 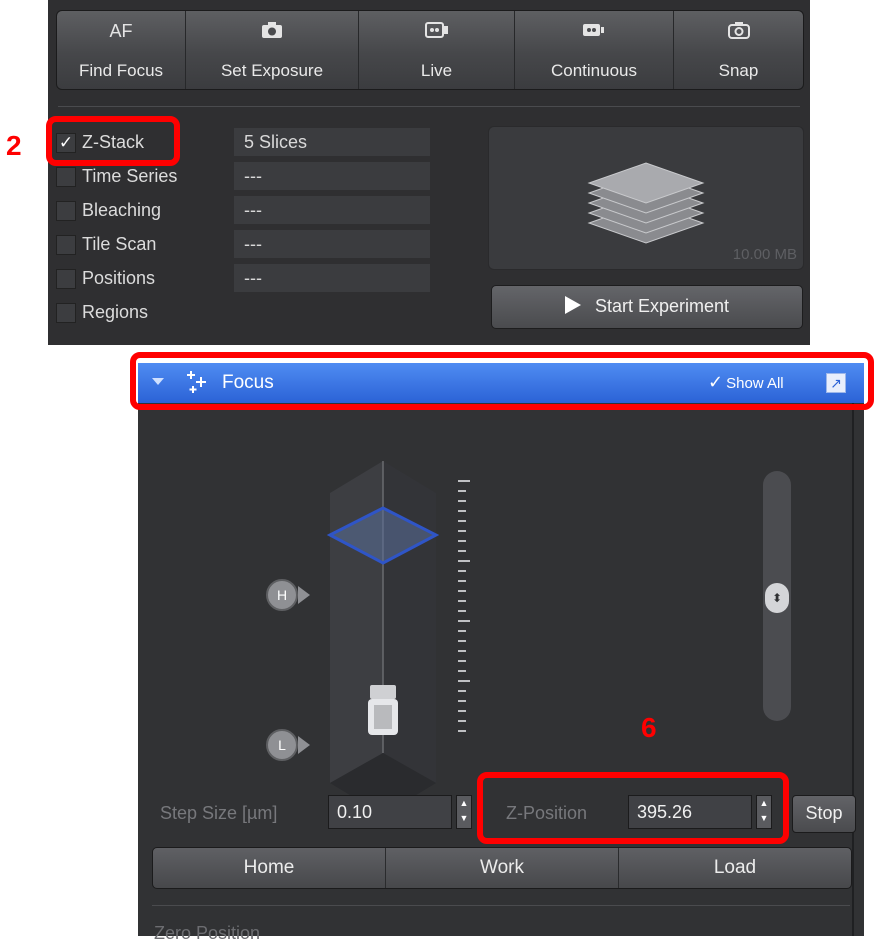 I want to click on annotation-number-2: 2, so click(x=14, y=145).